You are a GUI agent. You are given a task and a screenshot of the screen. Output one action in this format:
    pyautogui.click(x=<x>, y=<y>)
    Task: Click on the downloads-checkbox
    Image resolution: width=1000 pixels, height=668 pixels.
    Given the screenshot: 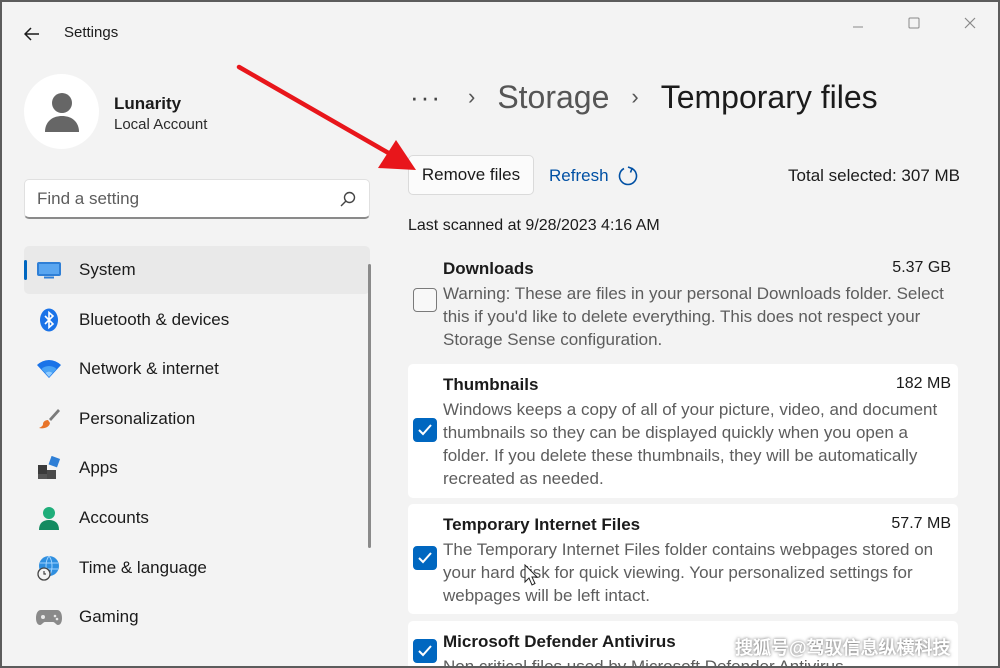 What is the action you would take?
    pyautogui.click(x=425, y=300)
    